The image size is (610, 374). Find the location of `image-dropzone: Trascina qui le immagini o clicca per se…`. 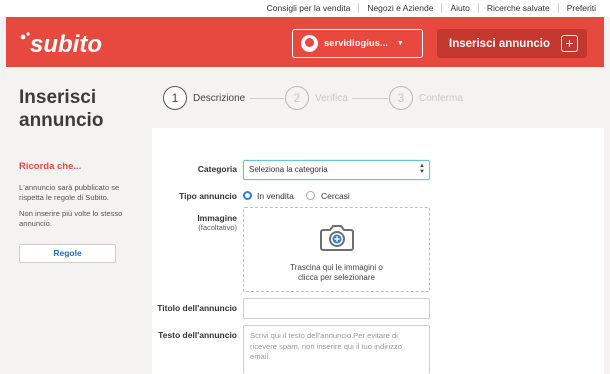

image-dropzone: Trascina qui le immagini o clicca per se… is located at coordinates (336, 249).